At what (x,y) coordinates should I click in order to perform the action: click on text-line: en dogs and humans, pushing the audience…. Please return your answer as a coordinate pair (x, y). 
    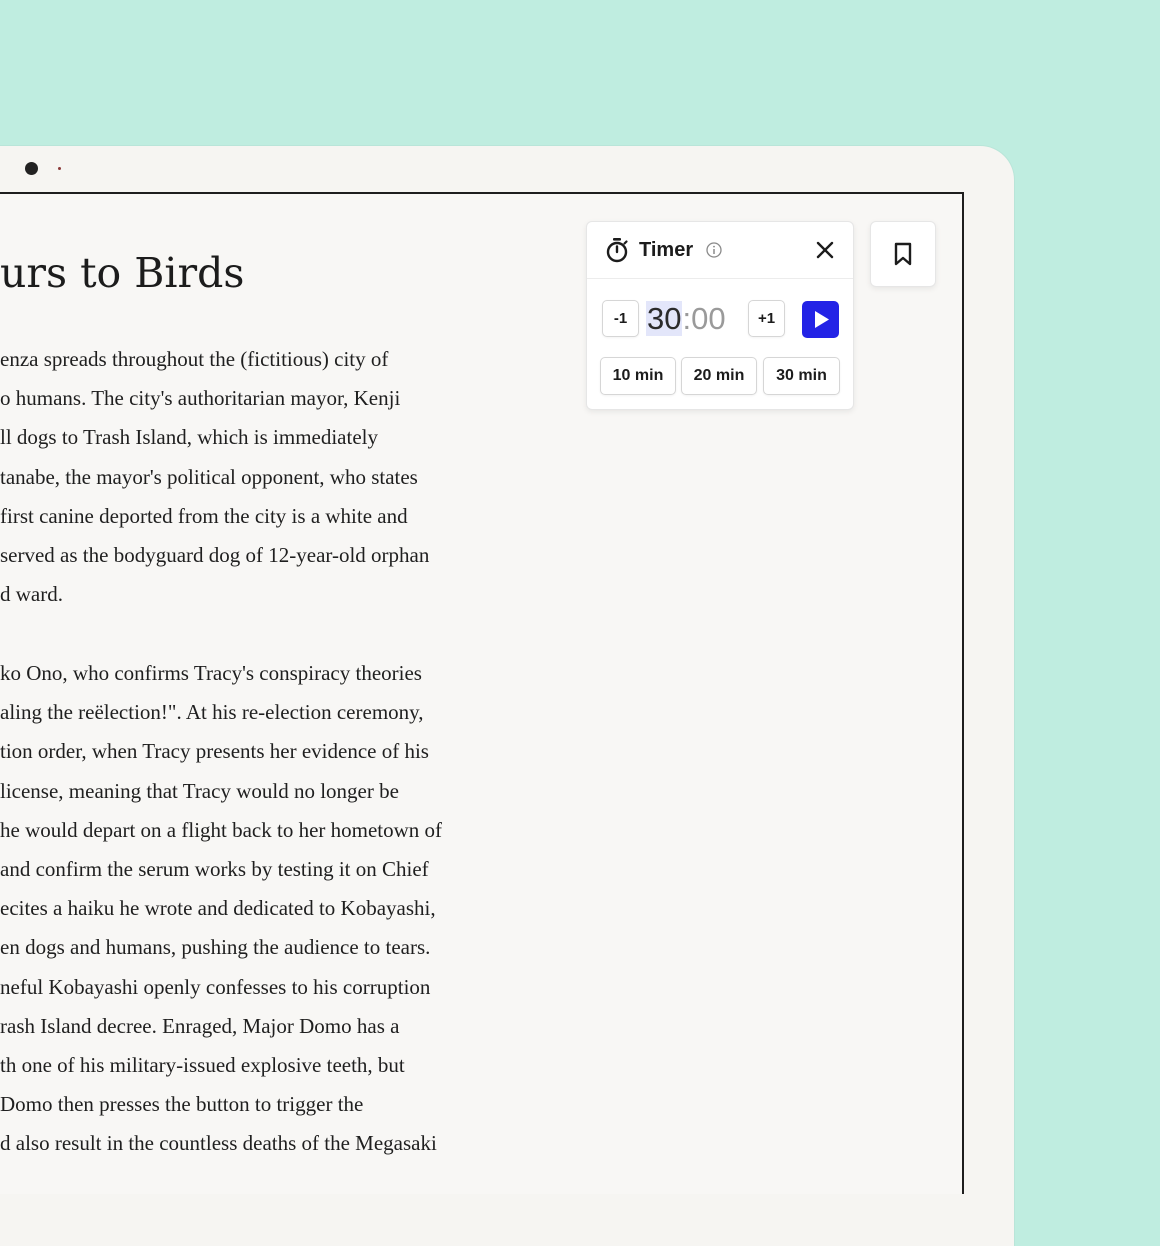
    Looking at the image, I should click on (215, 947).